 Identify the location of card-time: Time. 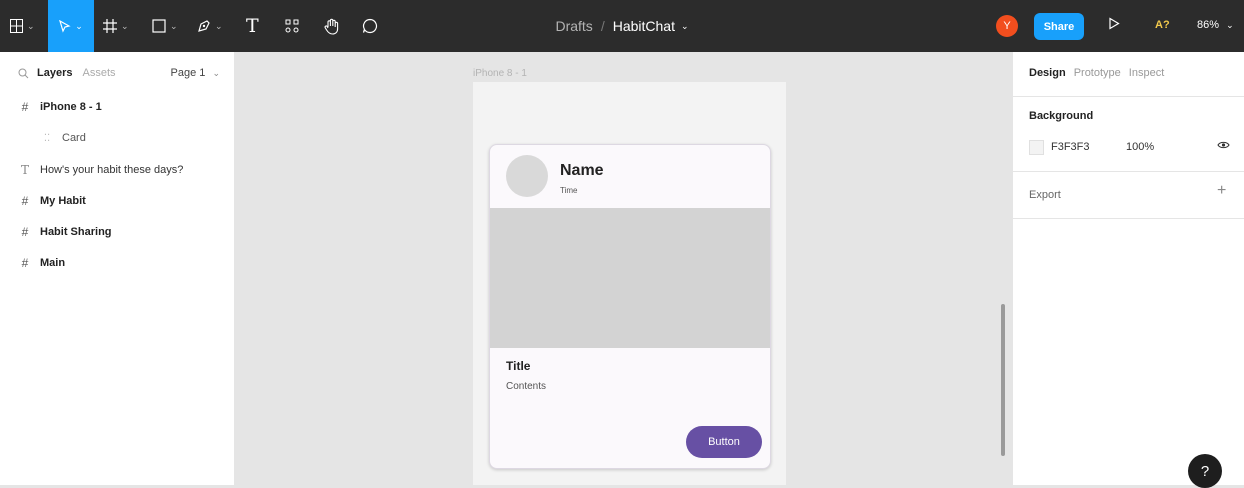
(568, 190).